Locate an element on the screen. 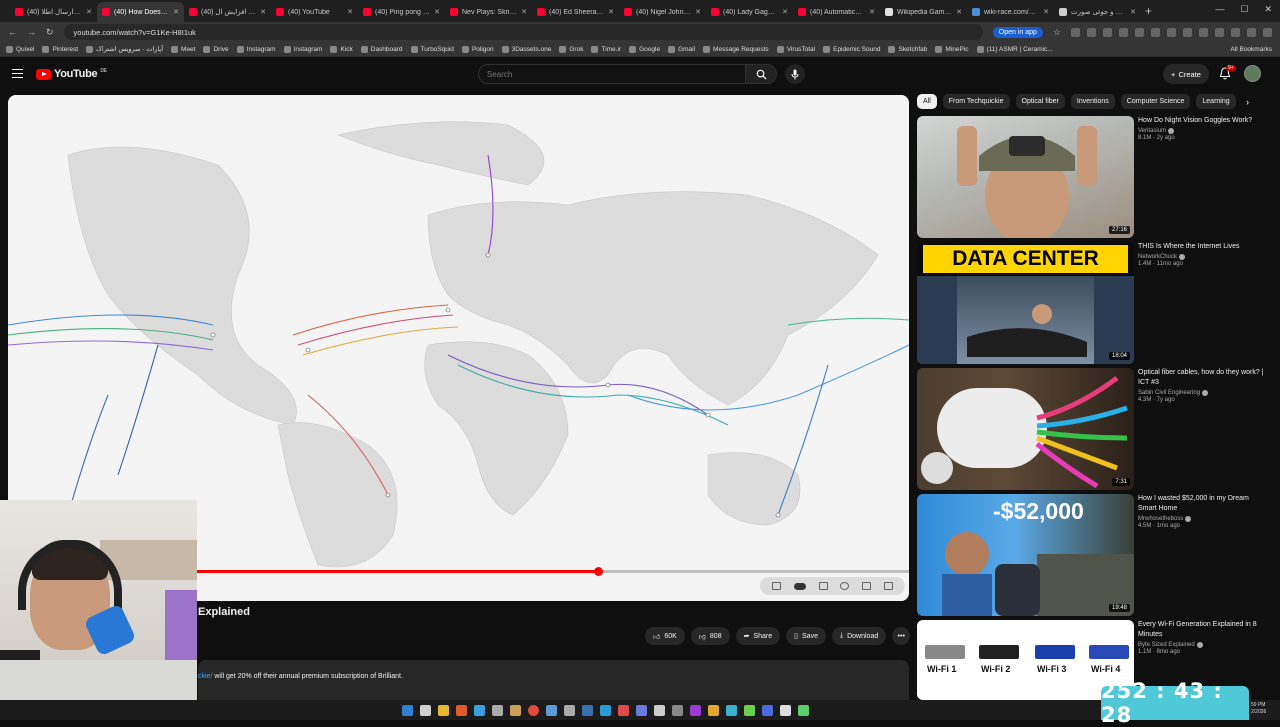 The image size is (1280, 727). new-tab-icon: + is located at coordinates (1148, 11).